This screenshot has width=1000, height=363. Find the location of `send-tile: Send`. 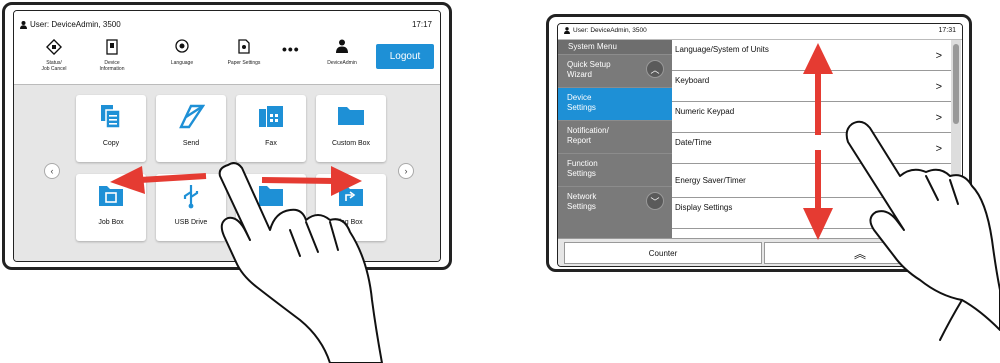

send-tile: Send is located at coordinates (191, 128).